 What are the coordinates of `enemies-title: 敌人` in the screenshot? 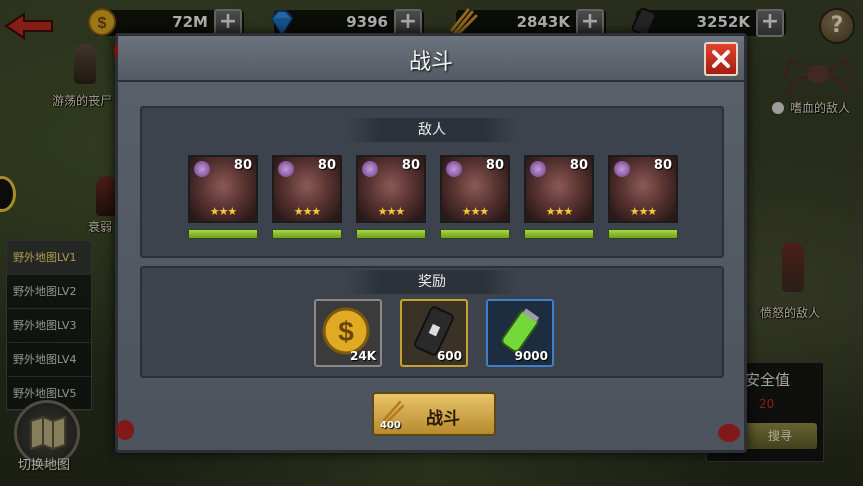 It's located at (432, 130).